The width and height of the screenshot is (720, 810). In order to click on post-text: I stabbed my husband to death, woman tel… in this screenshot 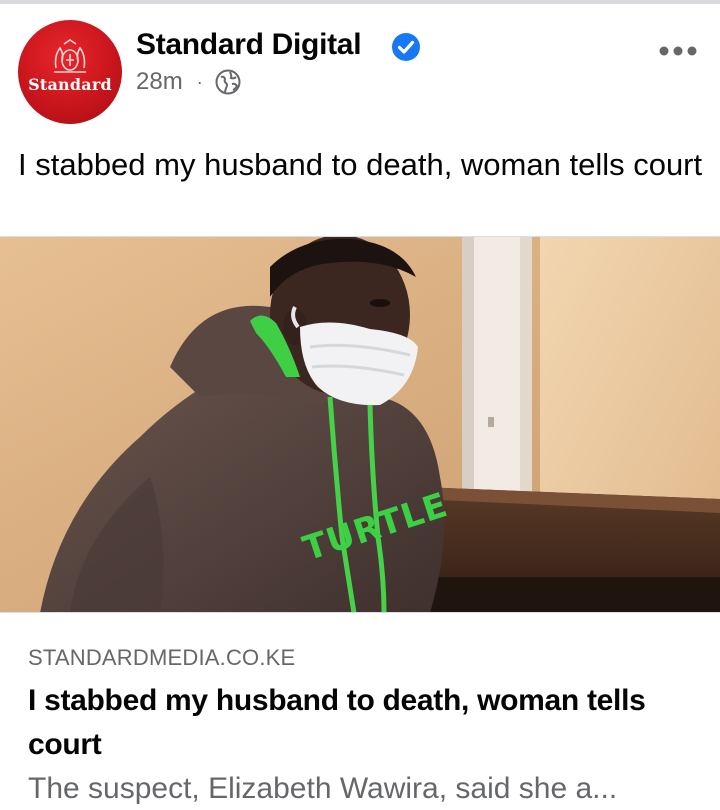, I will do `click(360, 164)`.